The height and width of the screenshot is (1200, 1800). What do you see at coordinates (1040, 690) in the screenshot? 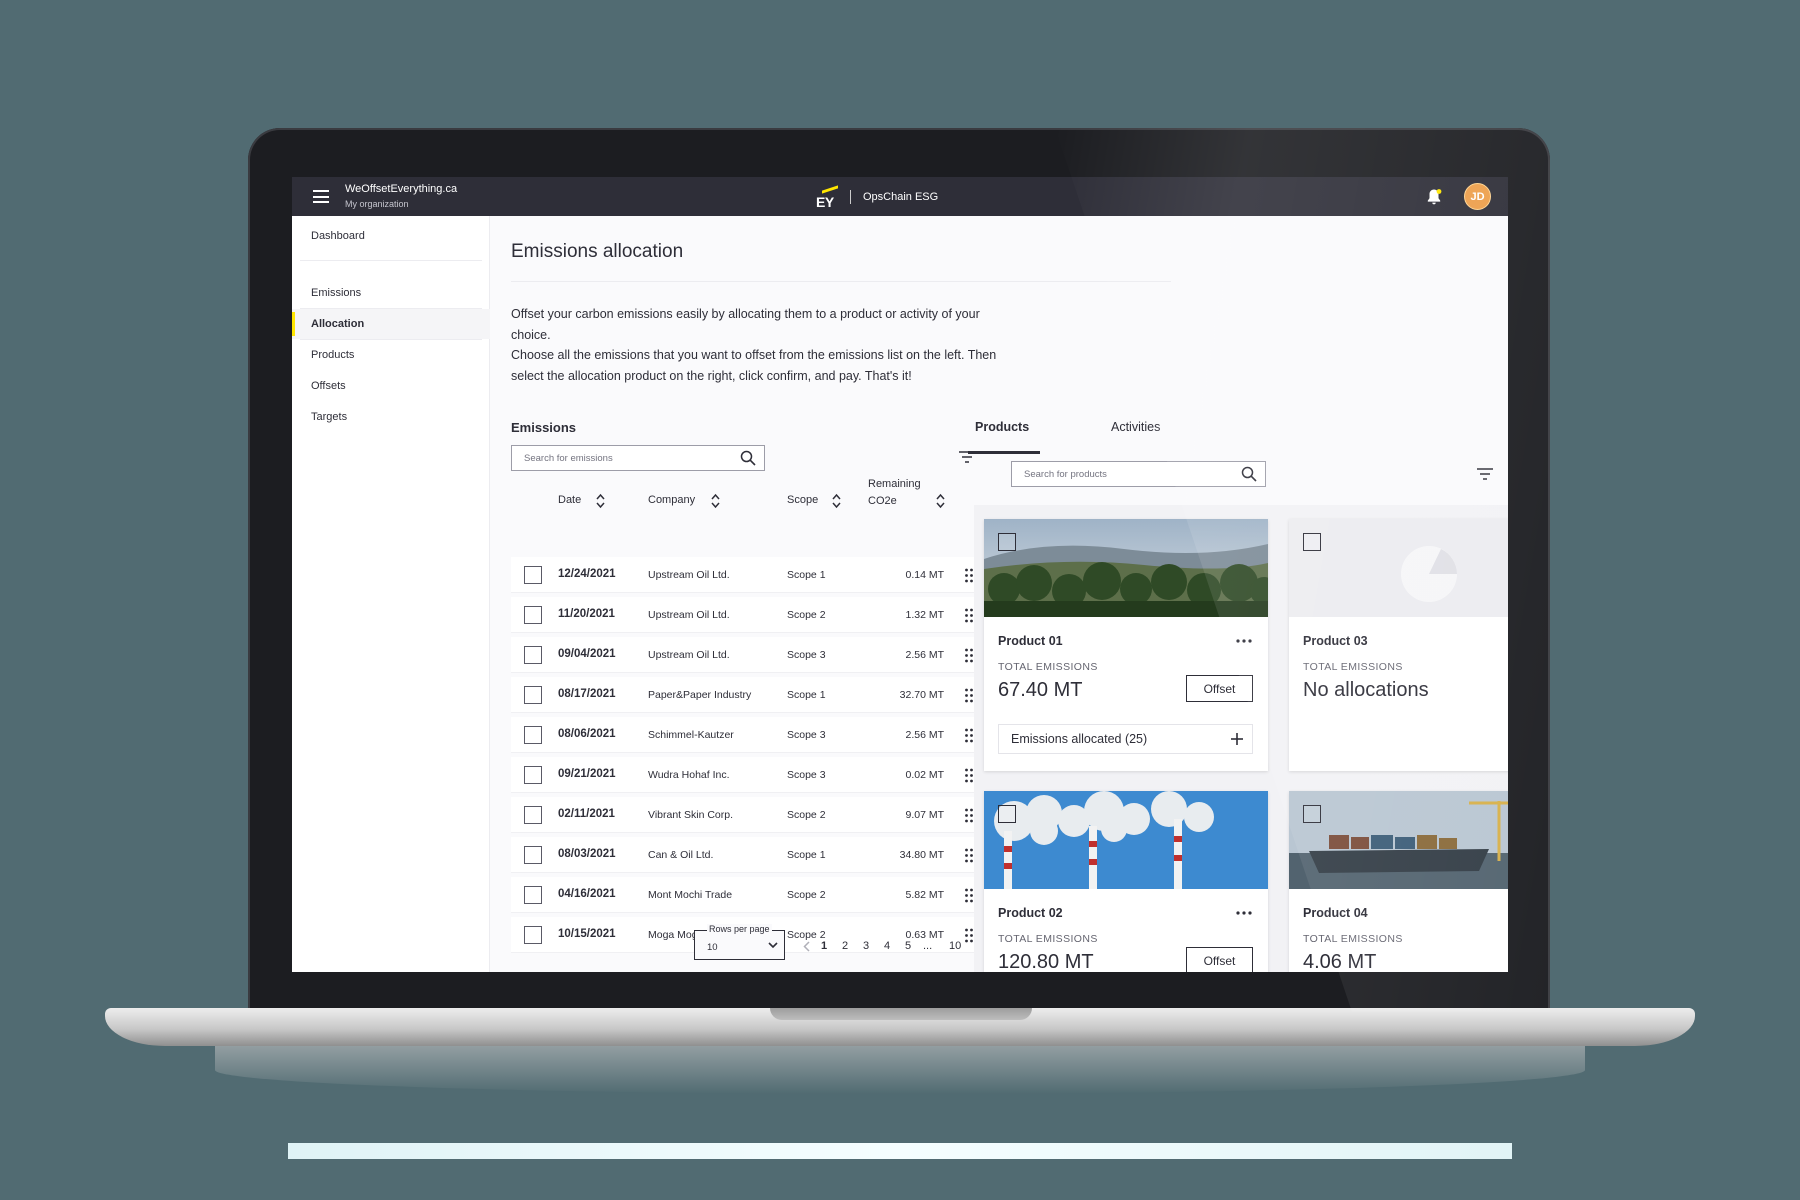
I see `product-01-emissions-value: 67.40 MT` at bounding box center [1040, 690].